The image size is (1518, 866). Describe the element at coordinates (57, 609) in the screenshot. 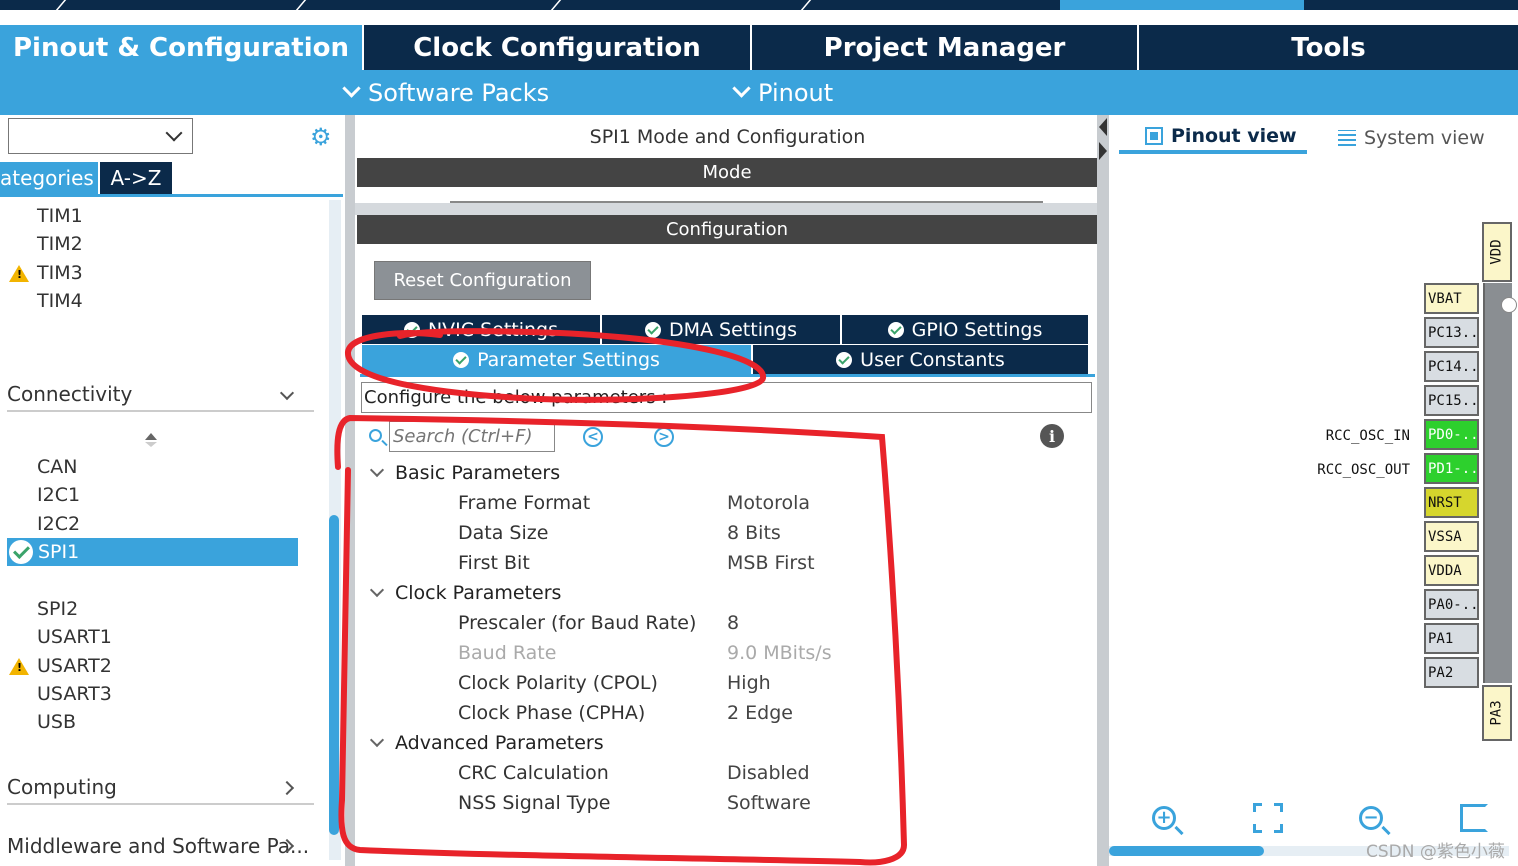

I see `list-item-spi2: SPI2` at that location.